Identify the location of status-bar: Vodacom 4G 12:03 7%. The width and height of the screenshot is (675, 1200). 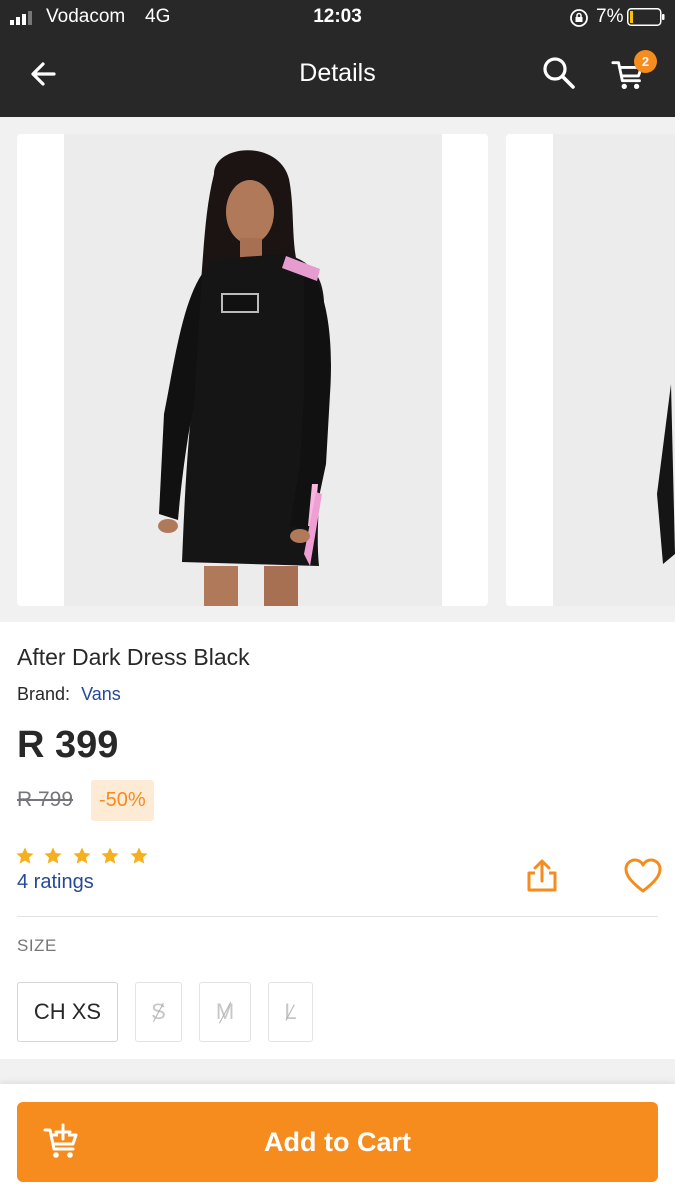
(337, 18).